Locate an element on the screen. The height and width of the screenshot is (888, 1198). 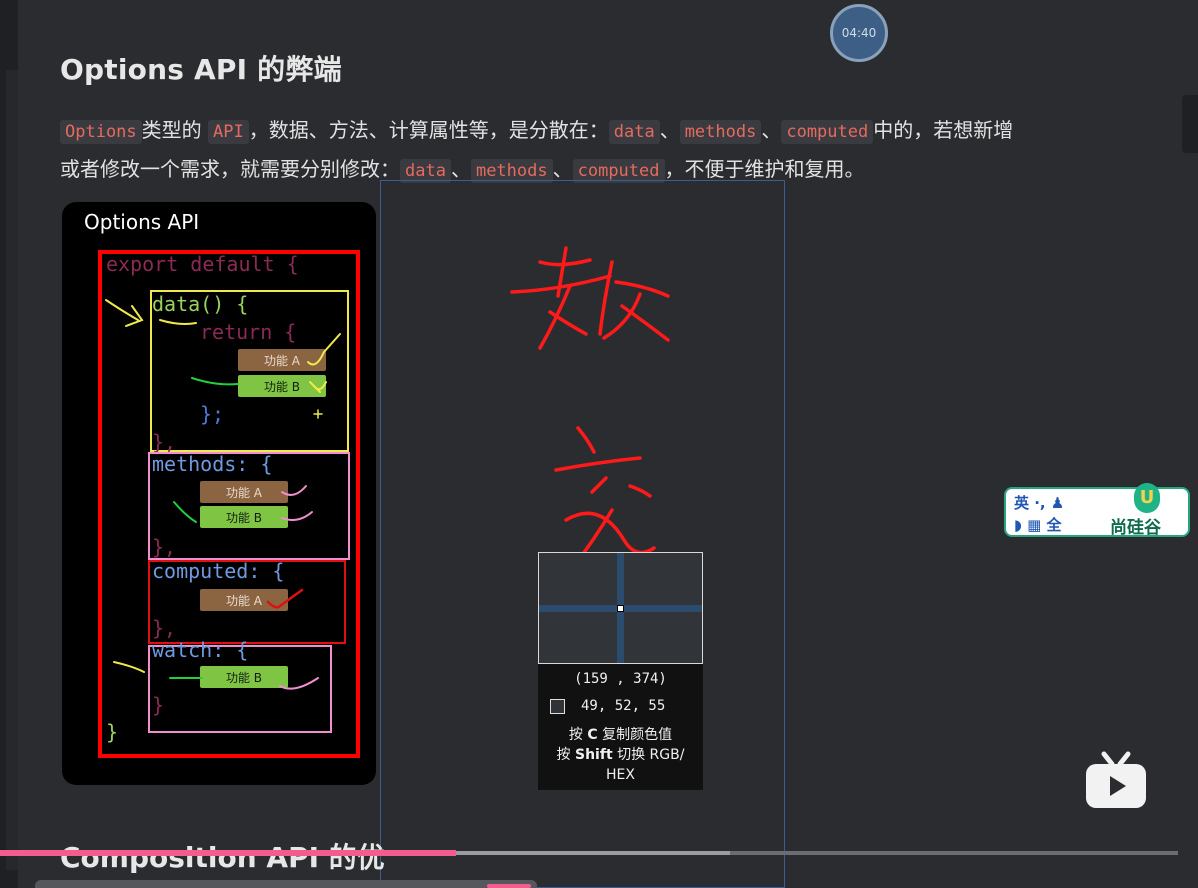
left-edge is located at coordinates (9, 444).